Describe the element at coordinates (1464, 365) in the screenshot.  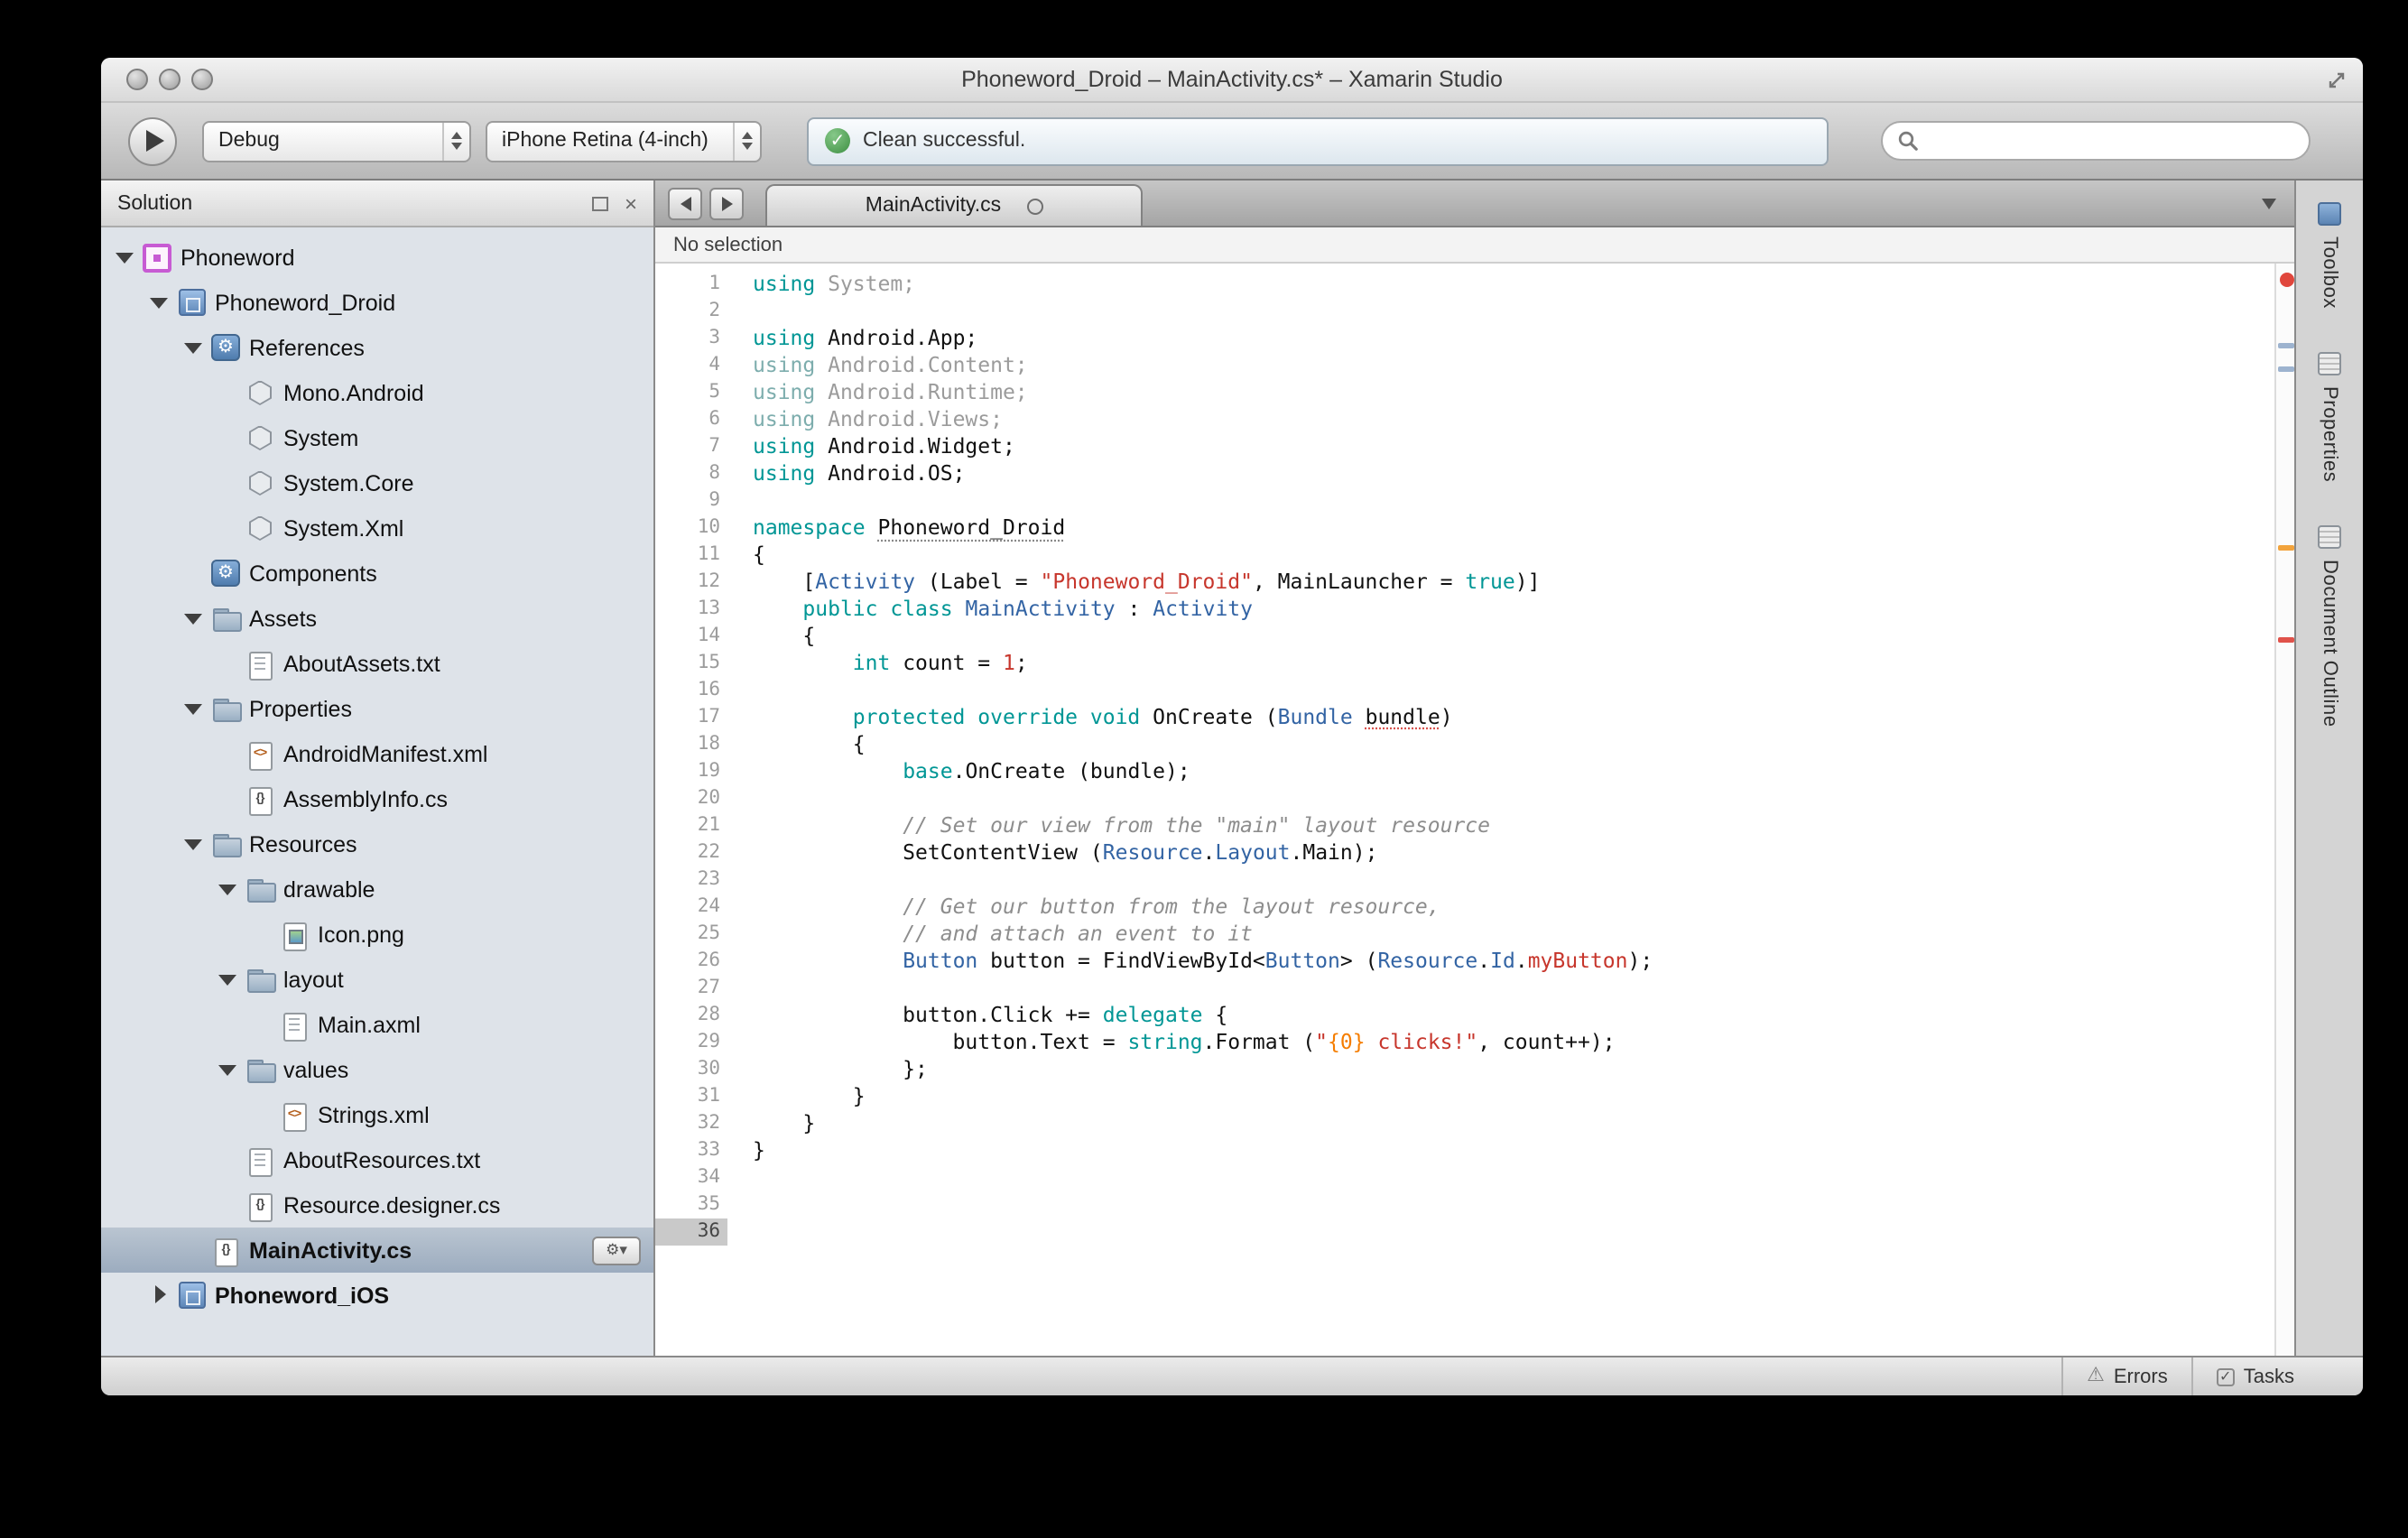
I see `code-line: 4 using Android.Content;` at that location.